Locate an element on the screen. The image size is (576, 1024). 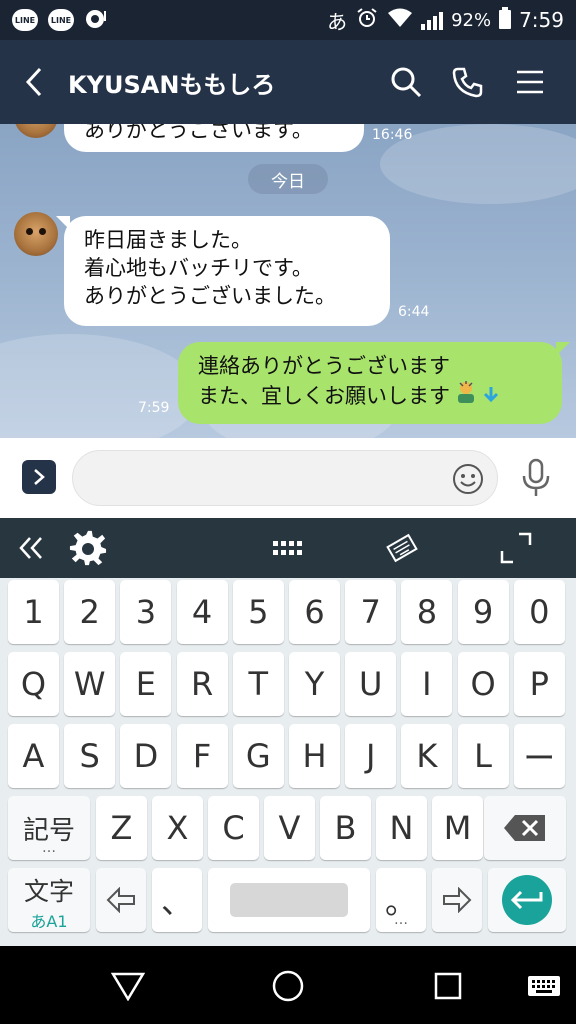
message-time: 7:59 is located at coordinates (154, 408).